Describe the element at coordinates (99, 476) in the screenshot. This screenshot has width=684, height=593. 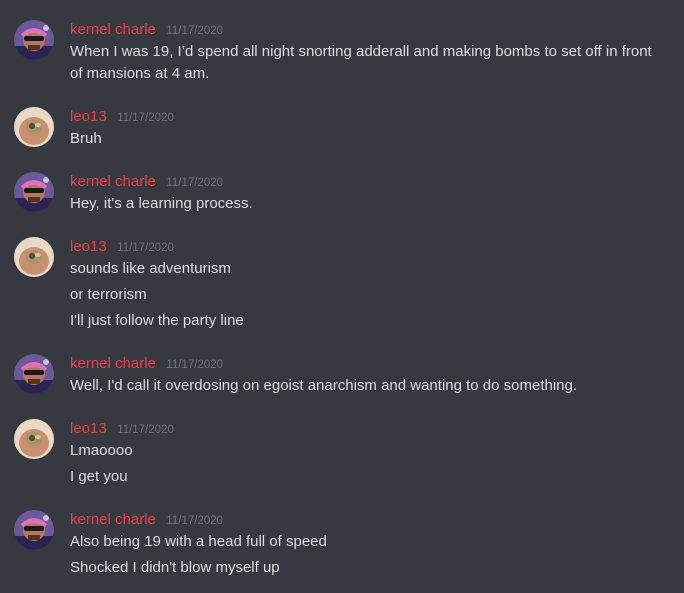
I see `message-text: I get you` at that location.